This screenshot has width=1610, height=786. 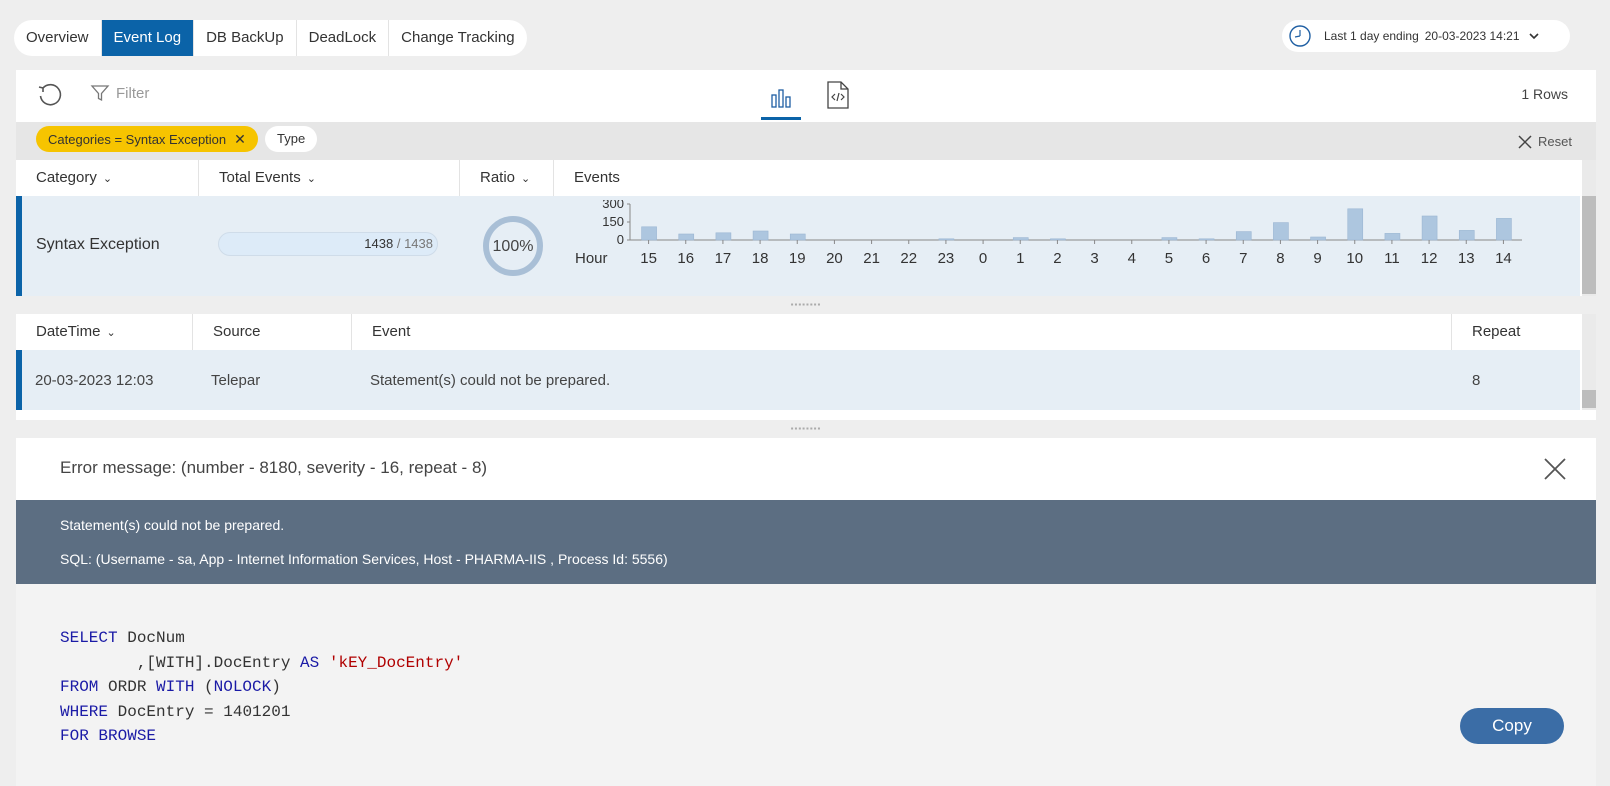 I want to click on refresh-icon, so click(x=50, y=96).